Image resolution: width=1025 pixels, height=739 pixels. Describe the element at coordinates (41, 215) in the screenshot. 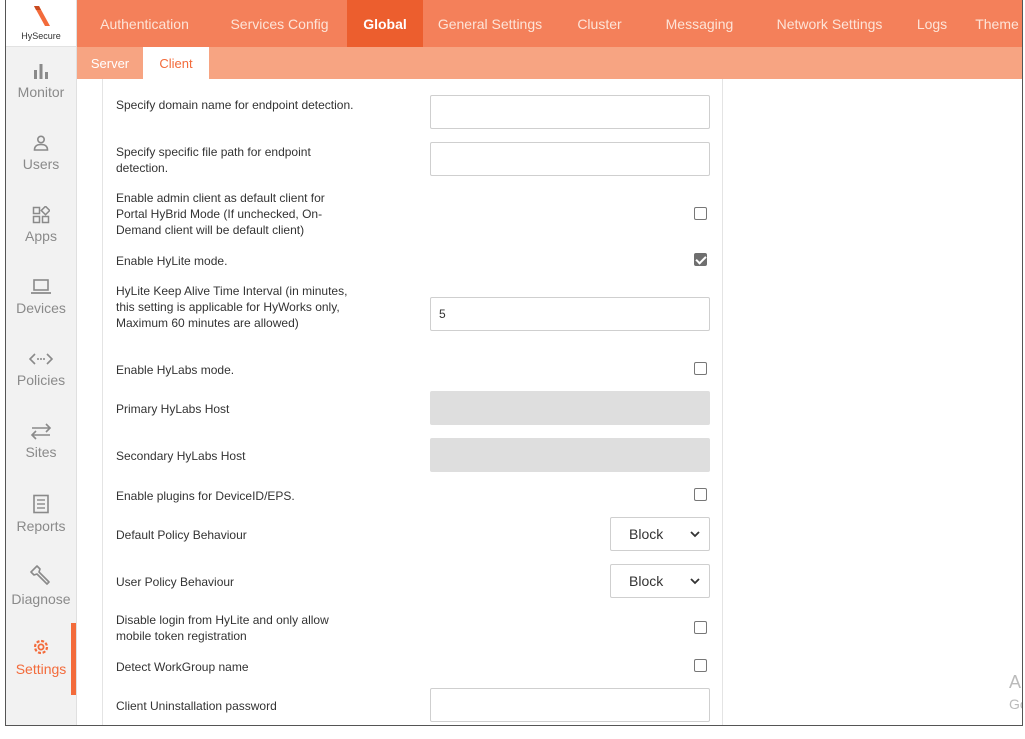

I see `apps-icon` at that location.